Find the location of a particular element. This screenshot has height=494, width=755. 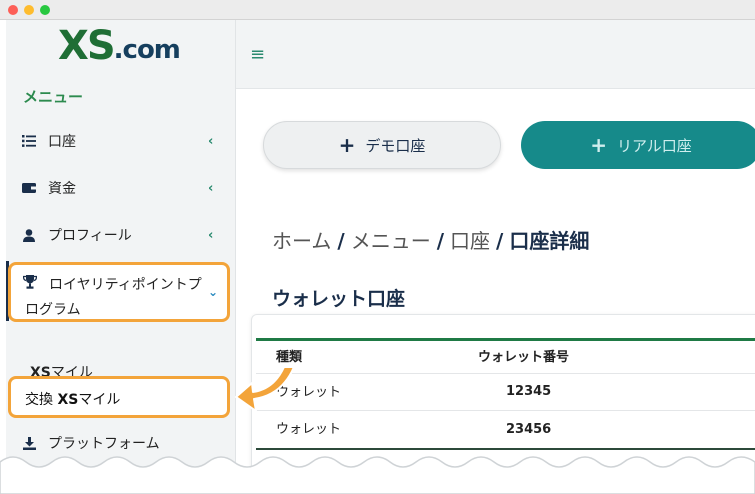

cell-wallet-number: 12345 is located at coordinates (529, 391).